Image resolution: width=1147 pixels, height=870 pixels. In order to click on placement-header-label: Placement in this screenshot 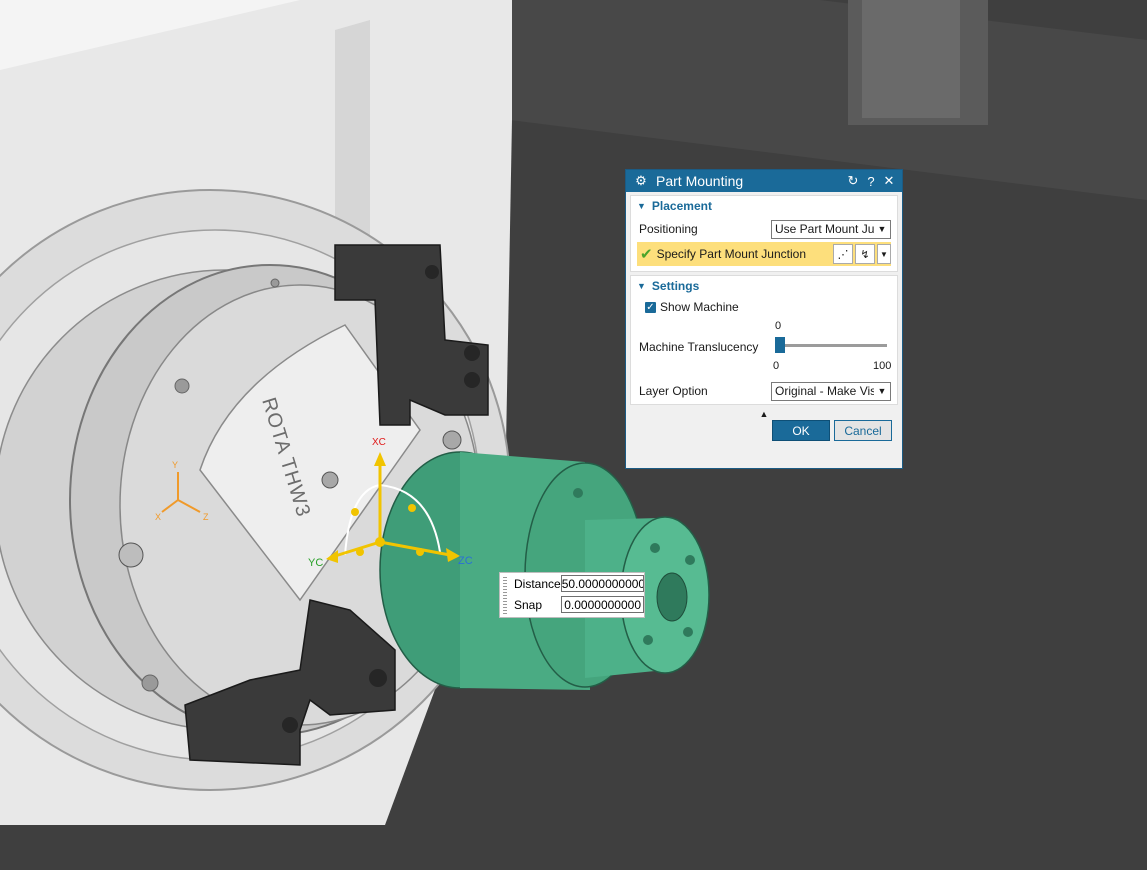, I will do `click(681, 206)`.